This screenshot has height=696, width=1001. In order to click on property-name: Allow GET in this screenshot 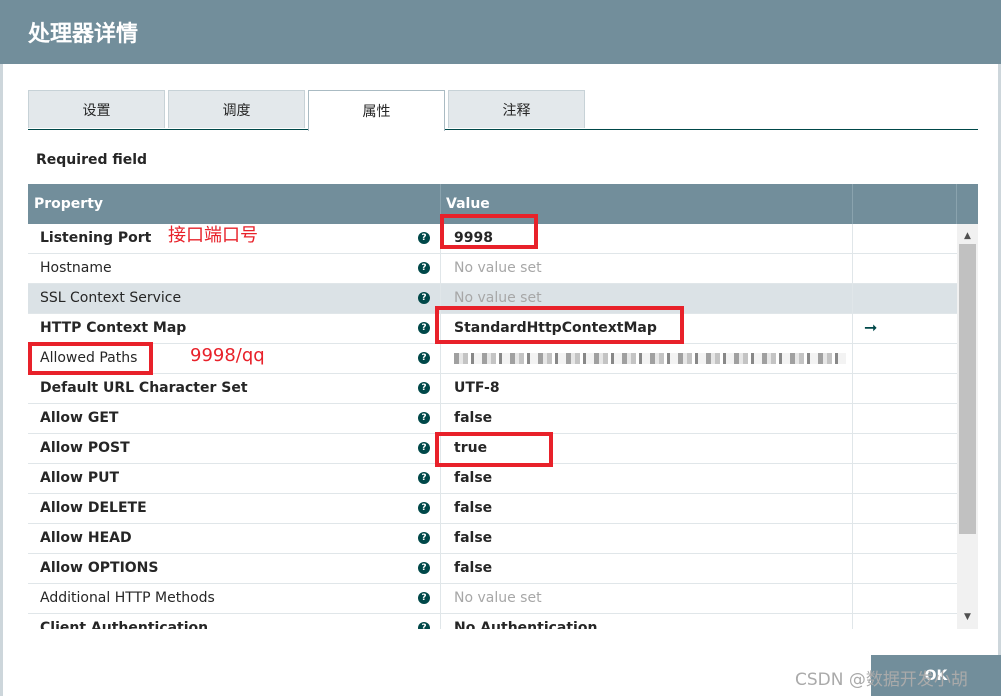, I will do `click(79, 418)`.